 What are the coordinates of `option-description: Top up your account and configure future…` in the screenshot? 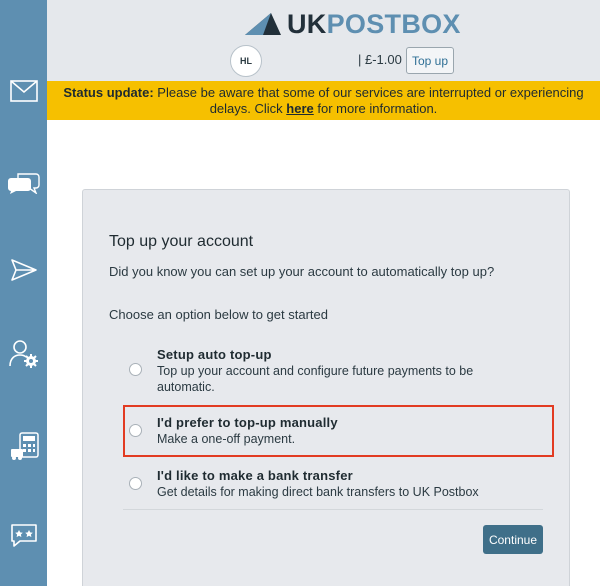 It's located at (315, 379).